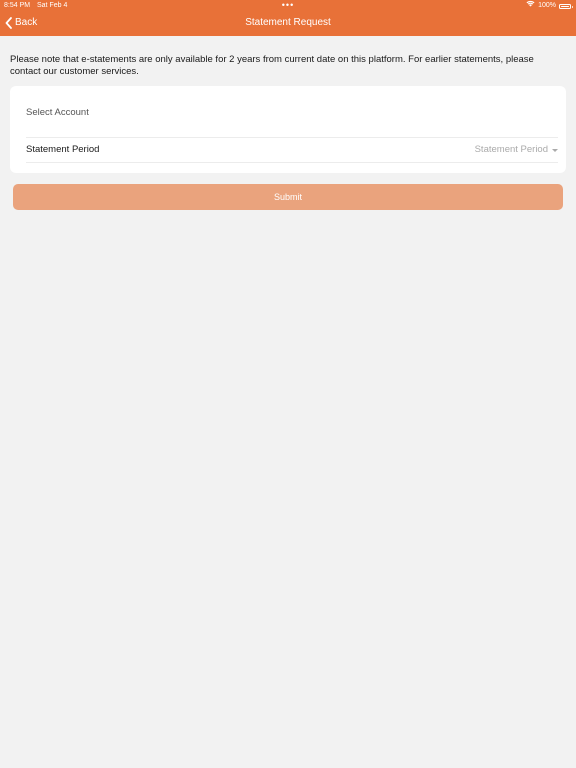 The width and height of the screenshot is (576, 768). I want to click on page-title: Statement Request, so click(288, 22).